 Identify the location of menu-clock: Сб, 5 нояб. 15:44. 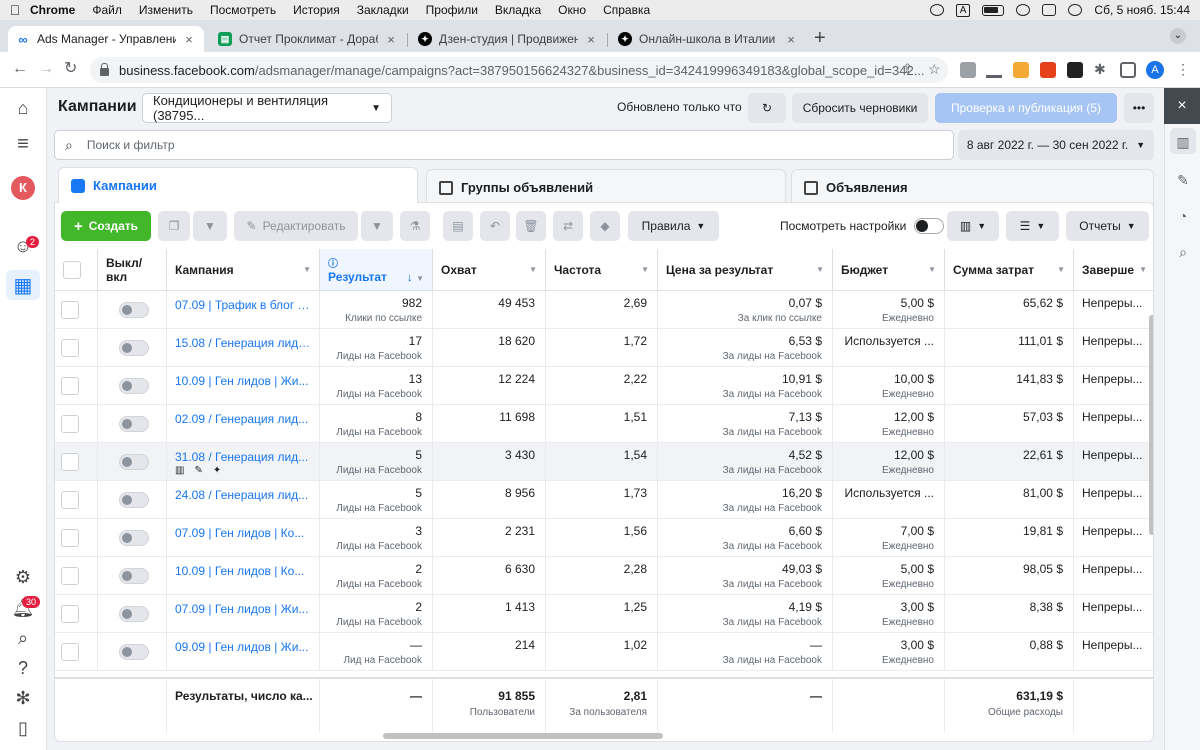
(1142, 10).